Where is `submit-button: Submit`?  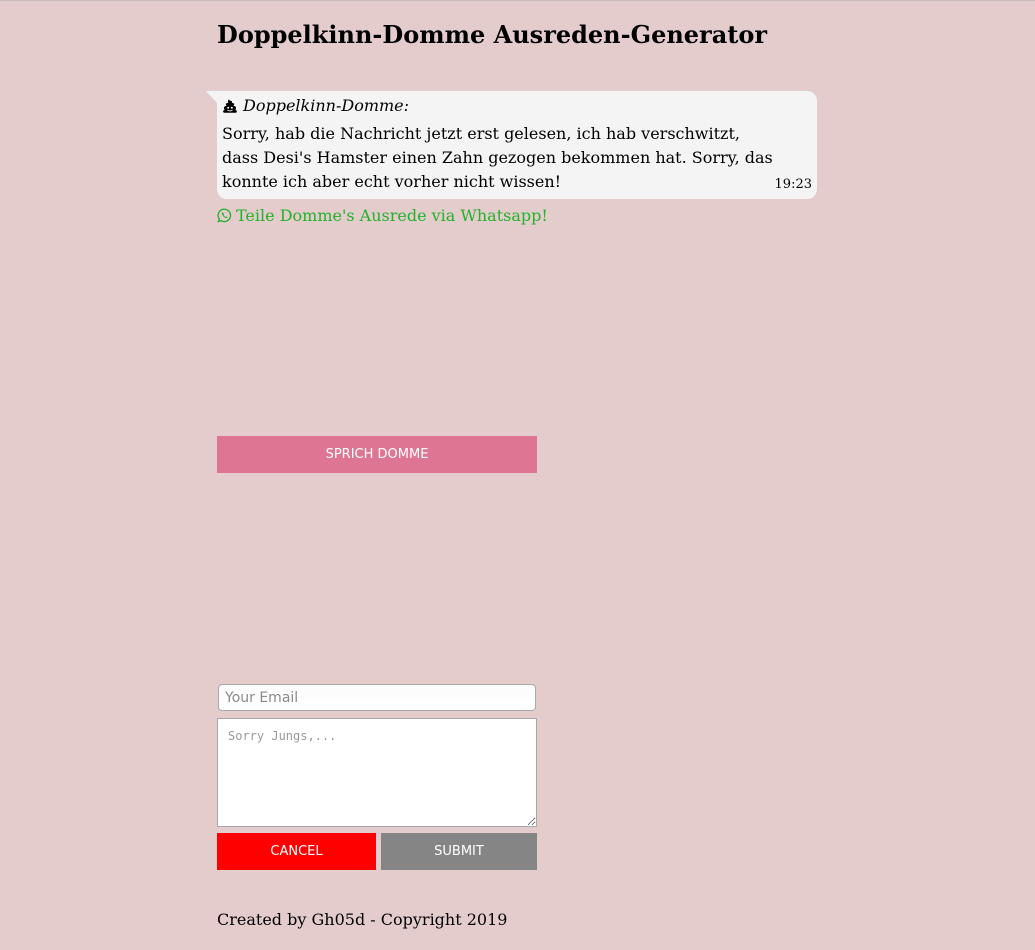 submit-button: Submit is located at coordinates (459, 851).